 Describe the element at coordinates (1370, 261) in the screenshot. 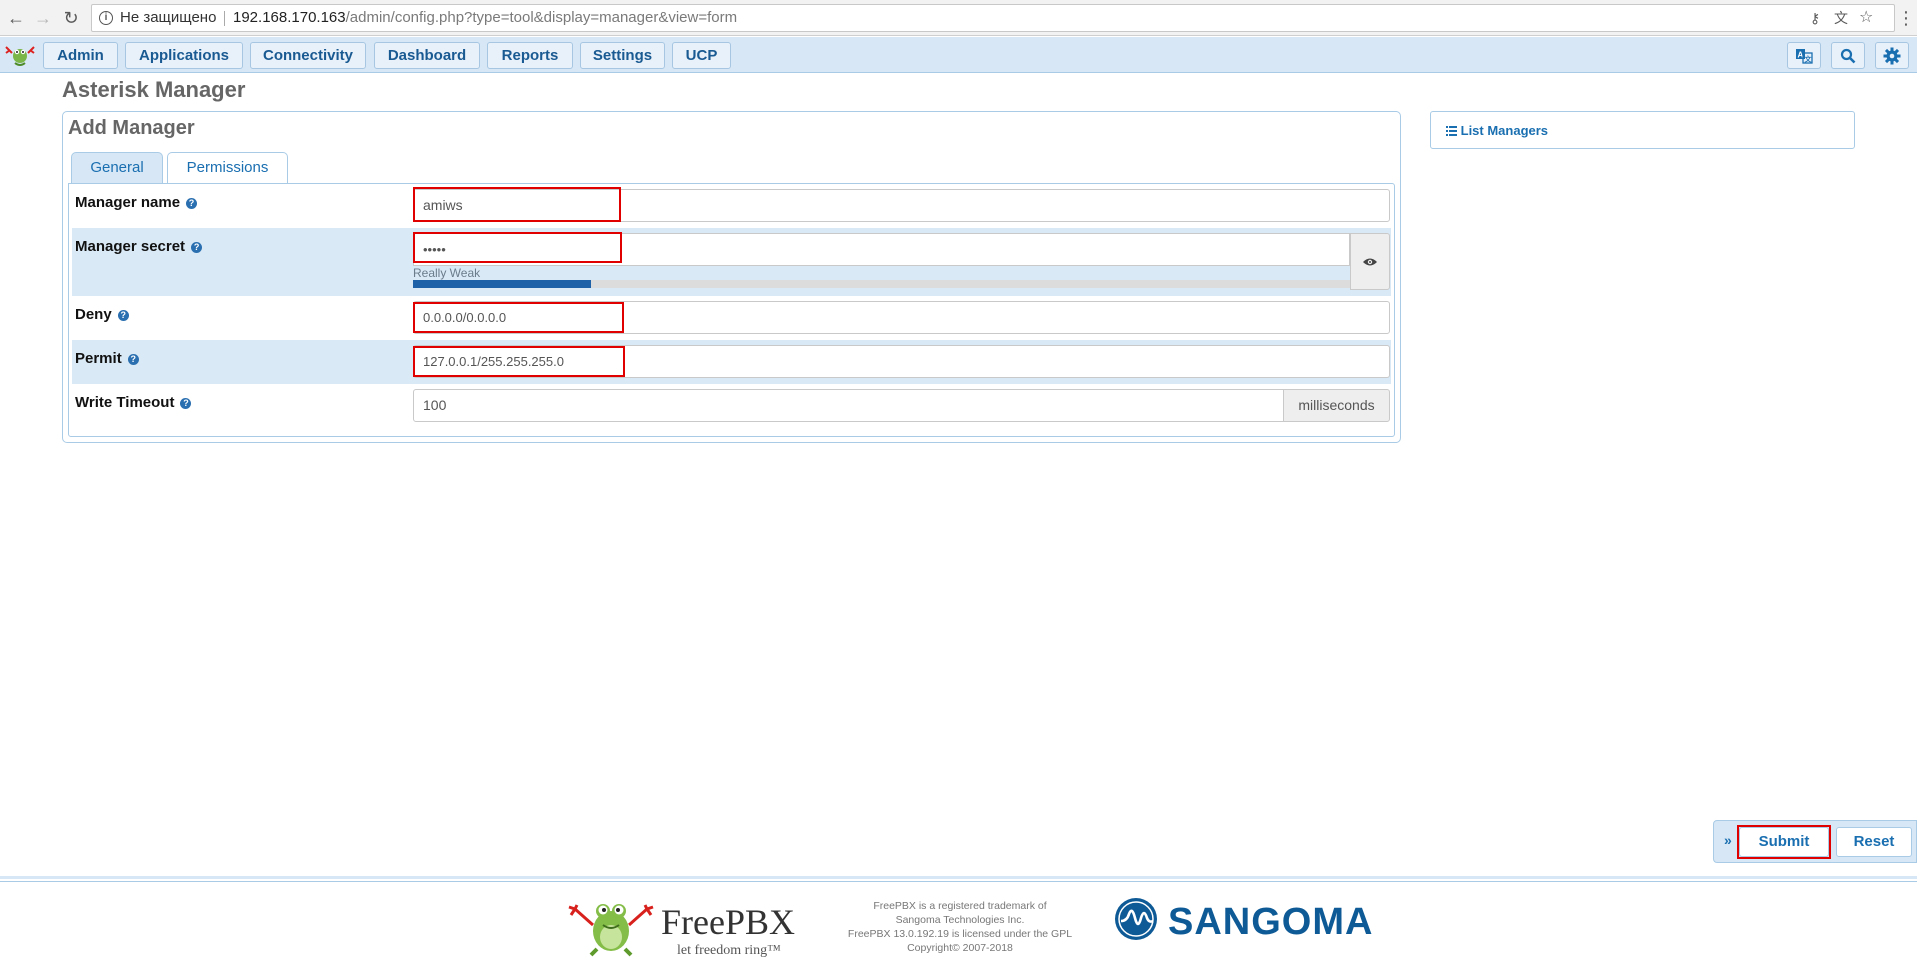

I see `show-password-eye-icon` at that location.